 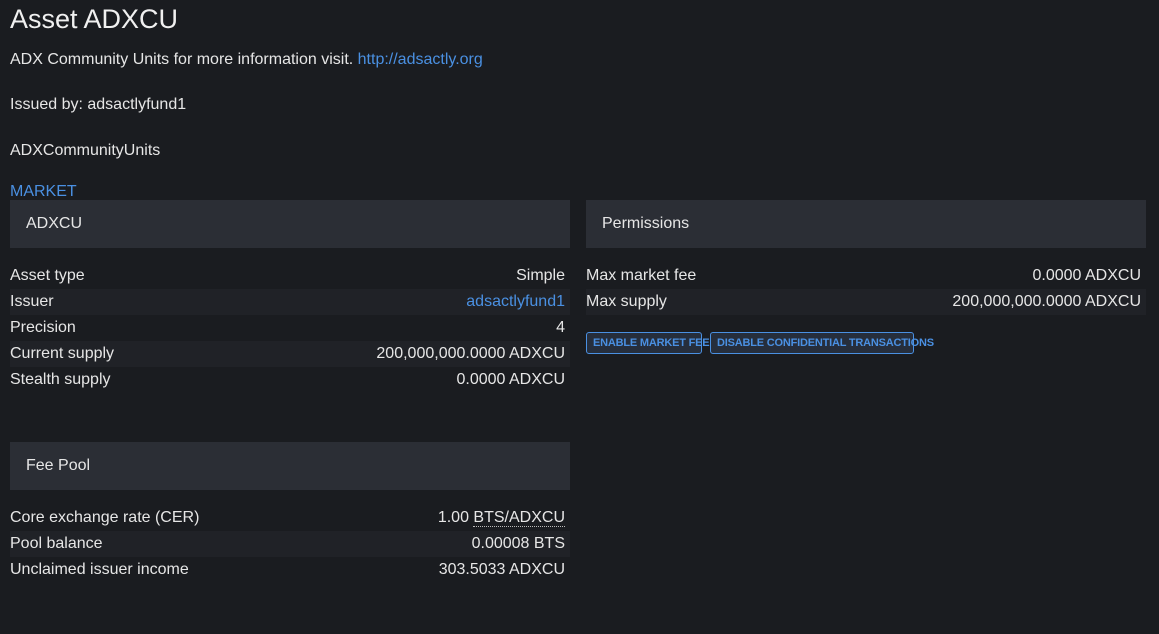 I want to click on row-label: Core exchange rate (CER), so click(x=105, y=517).